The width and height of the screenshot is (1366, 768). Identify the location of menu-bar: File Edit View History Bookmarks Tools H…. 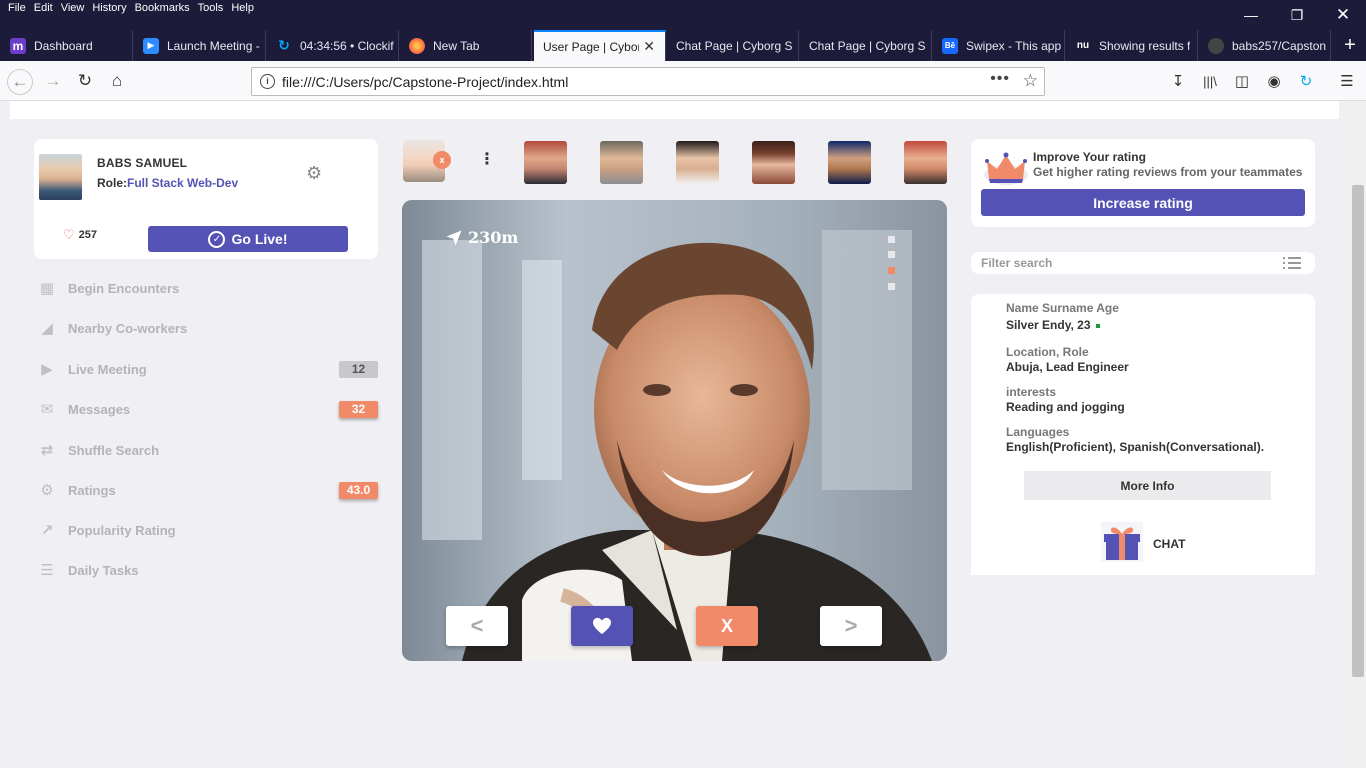
(683, 15).